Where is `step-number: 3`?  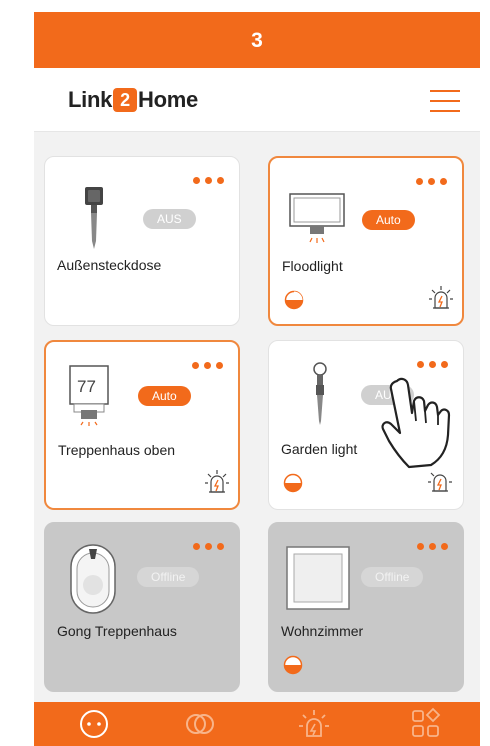
step-number: 3 is located at coordinates (257, 40).